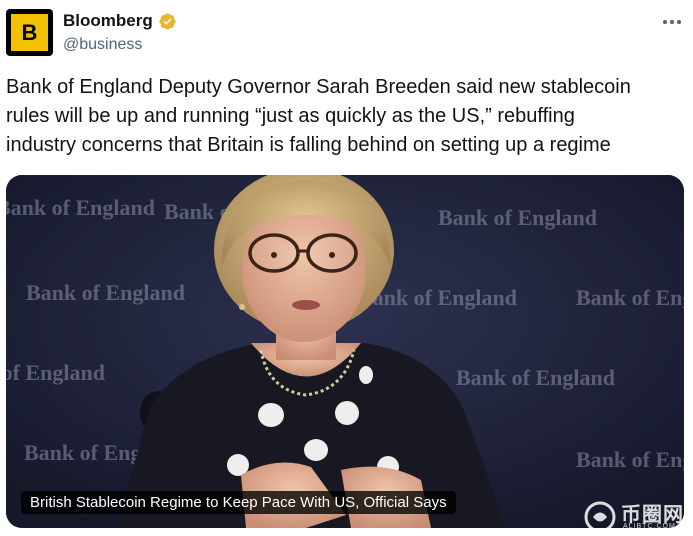 The height and width of the screenshot is (536, 693). What do you see at coordinates (600, 517) in the screenshot?
I see `watermark-logo-icon` at bounding box center [600, 517].